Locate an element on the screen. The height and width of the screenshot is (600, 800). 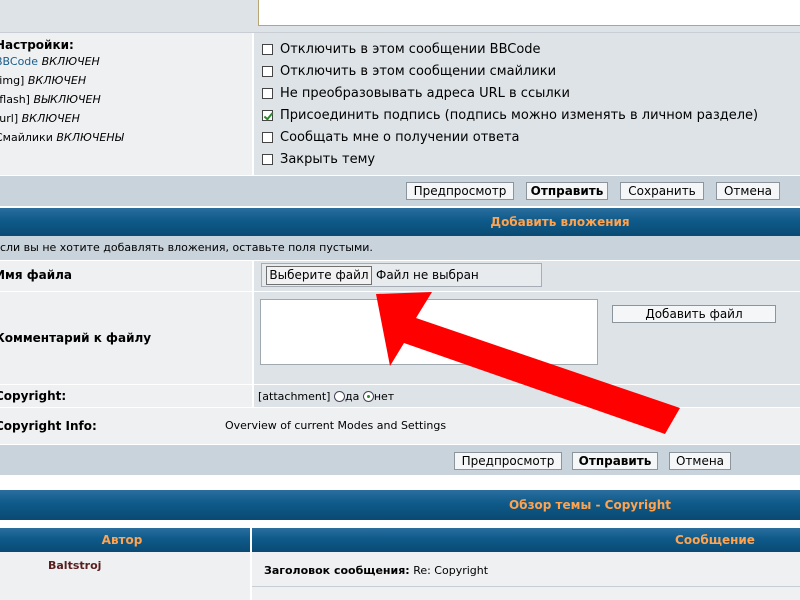
red-arrow-annotation is located at coordinates (528, 363).